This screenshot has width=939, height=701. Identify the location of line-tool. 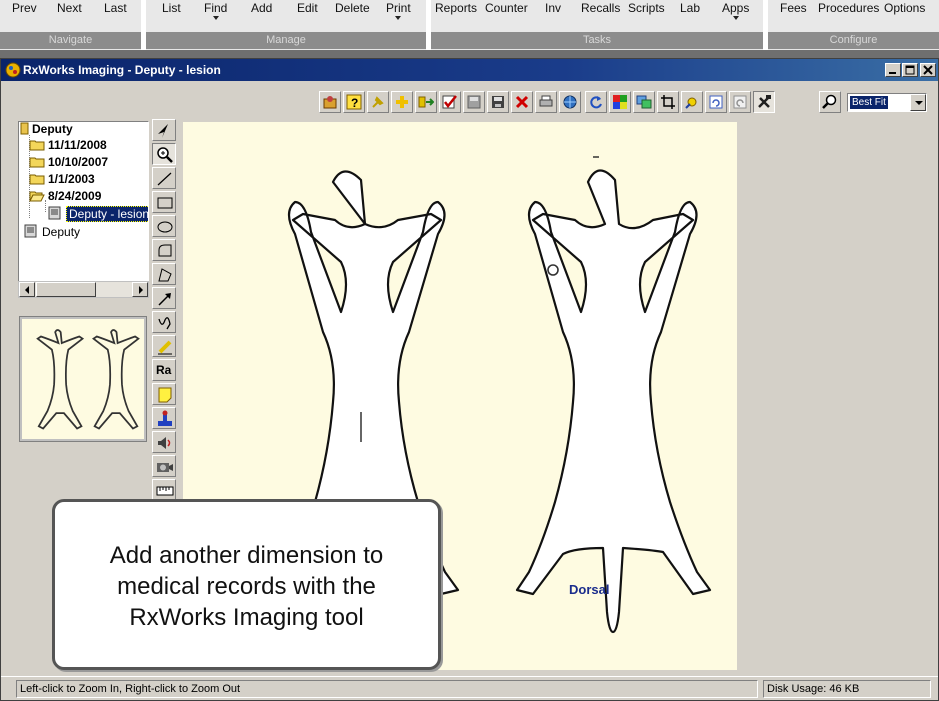
(164, 178).